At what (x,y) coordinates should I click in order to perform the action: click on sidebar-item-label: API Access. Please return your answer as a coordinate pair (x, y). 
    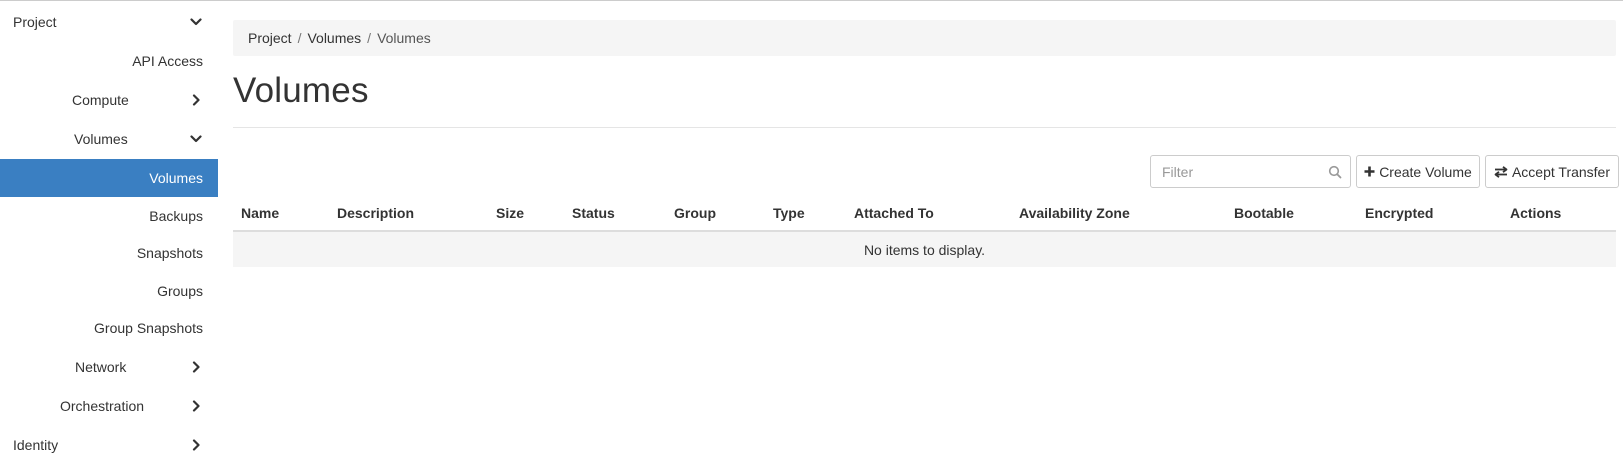
    Looking at the image, I should click on (167, 61).